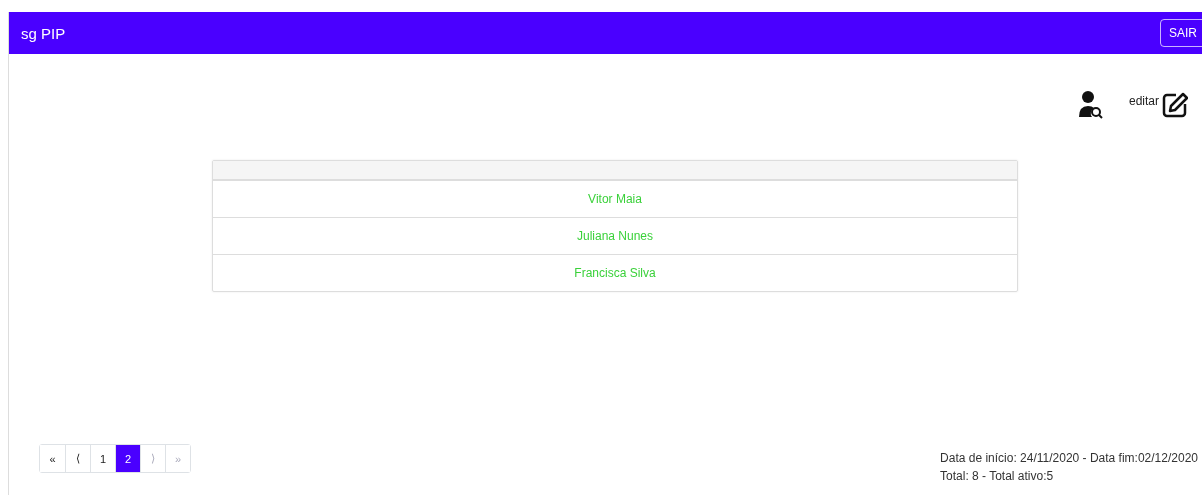  Describe the element at coordinates (615, 199) in the screenshot. I see `table-cell: Vitor Maia` at that location.